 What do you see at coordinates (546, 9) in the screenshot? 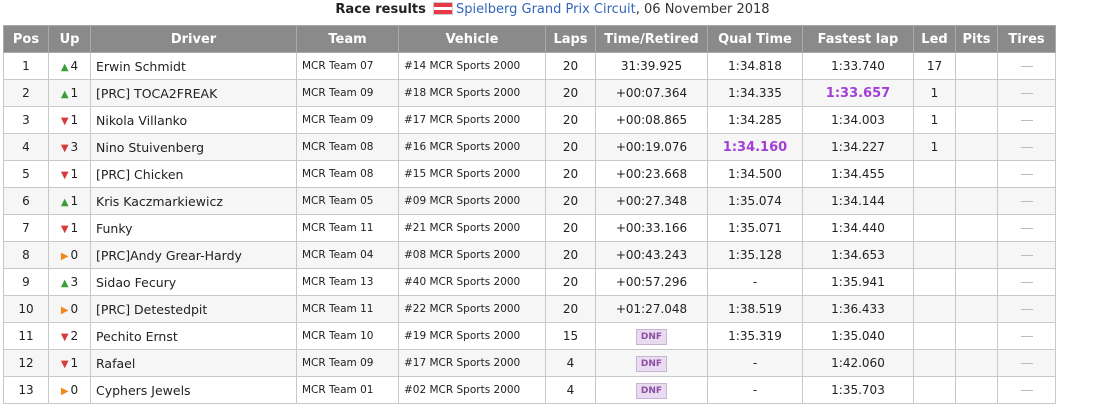
I see `track-link: Spielberg Grand Prix Circuit` at bounding box center [546, 9].